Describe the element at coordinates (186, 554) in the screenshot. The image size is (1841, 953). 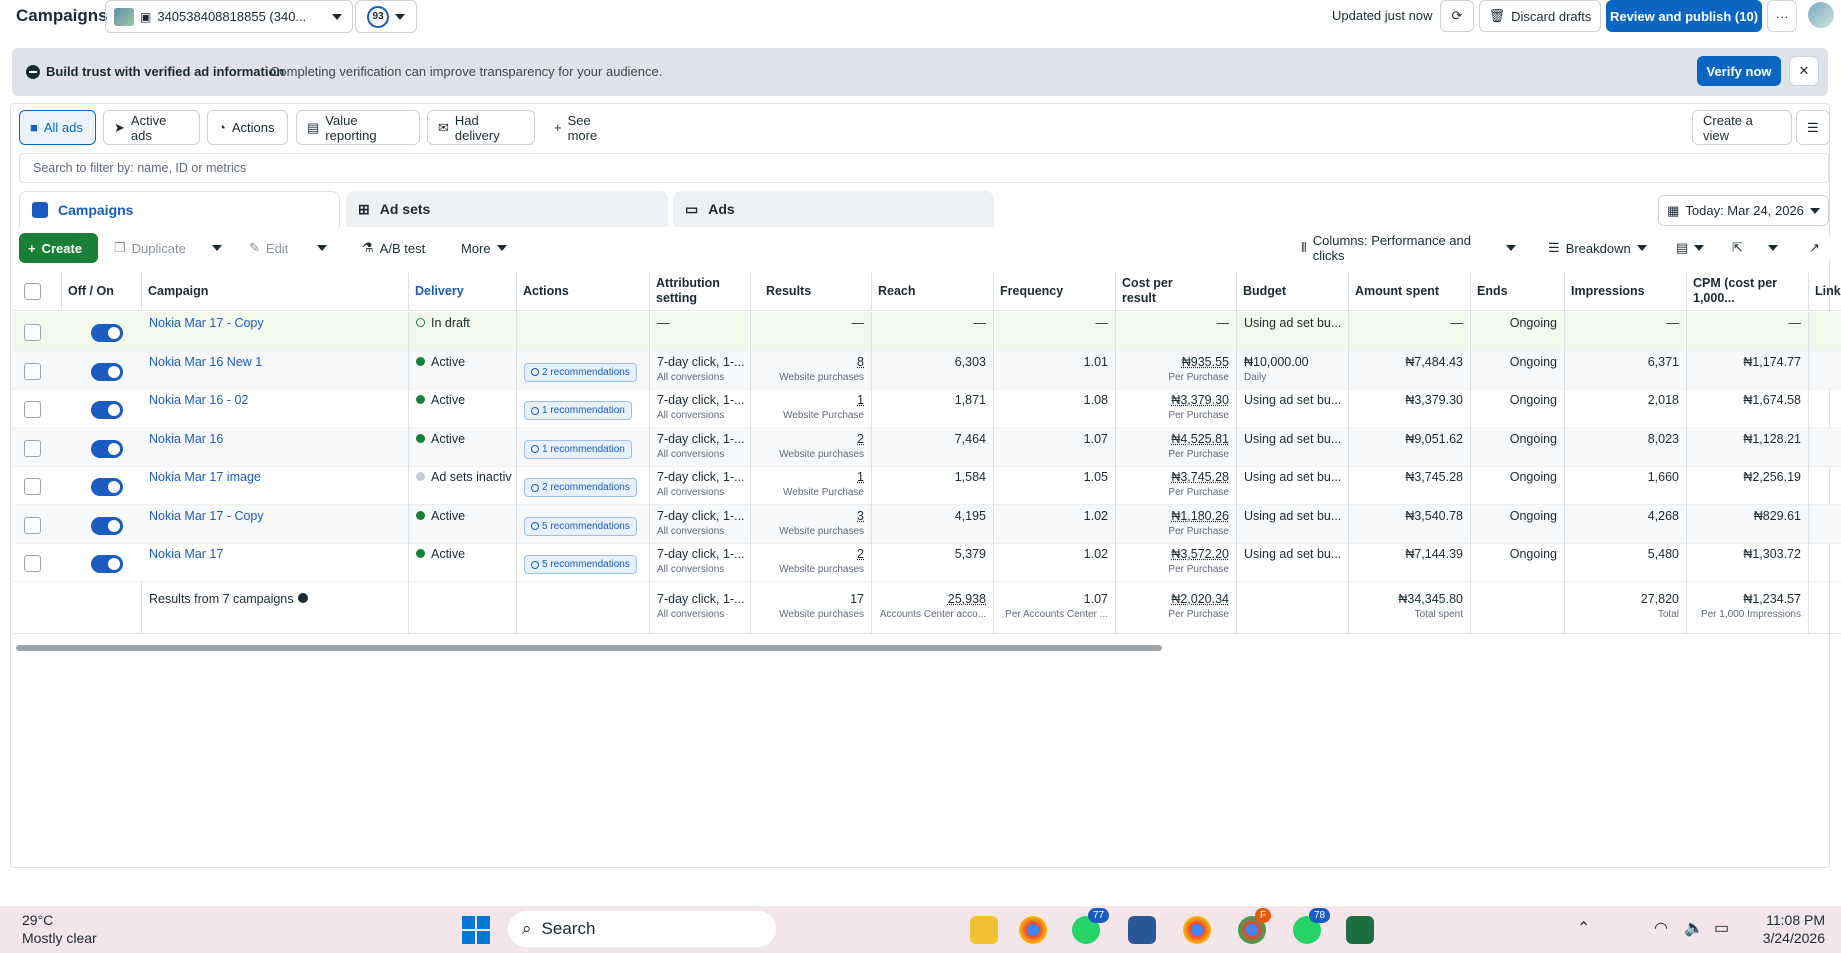
I see `campaign-name-link: Nokia Mar 17` at that location.